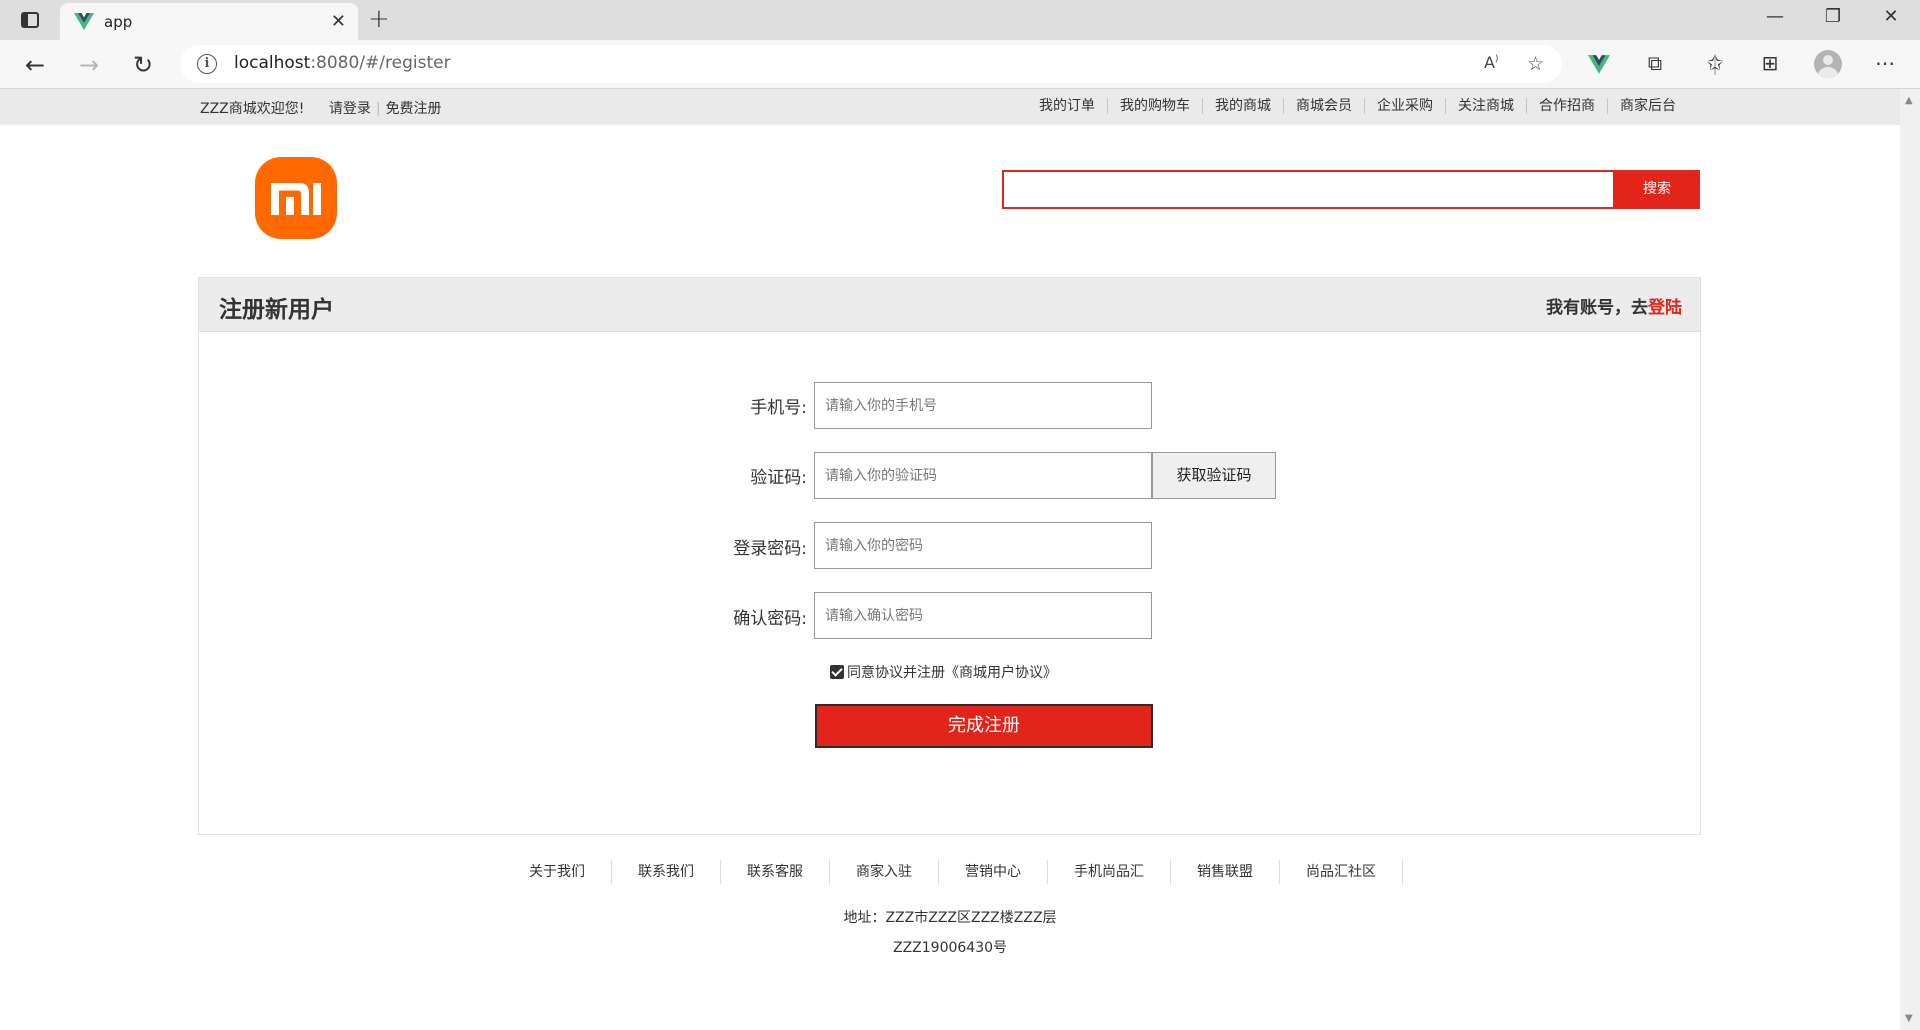 The height and width of the screenshot is (1030, 1920). I want to click on forward-icon: →, so click(89, 65).